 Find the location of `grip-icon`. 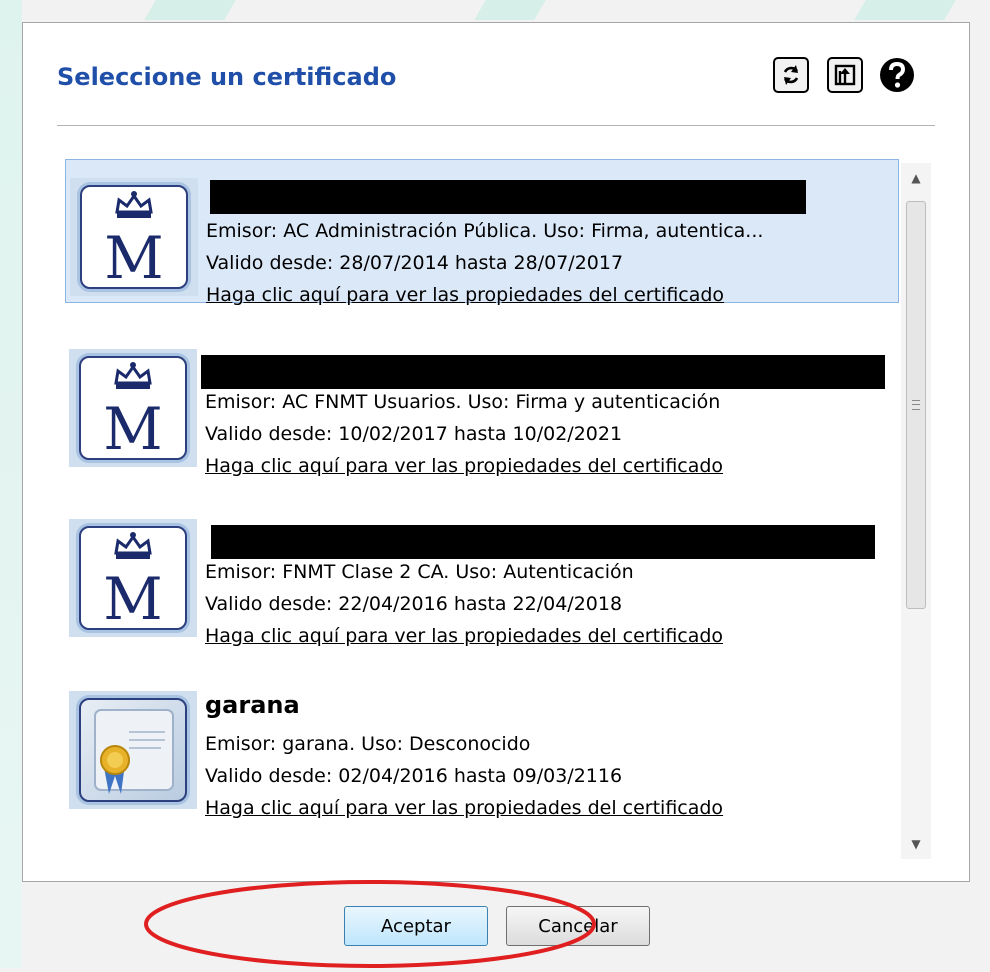

grip-icon is located at coordinates (916, 405).